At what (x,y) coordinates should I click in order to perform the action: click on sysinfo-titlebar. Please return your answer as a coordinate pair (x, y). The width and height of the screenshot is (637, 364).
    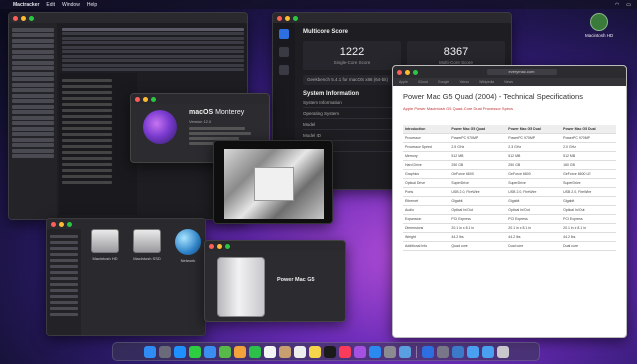
    Looking at the image, I should click on (128, 18).